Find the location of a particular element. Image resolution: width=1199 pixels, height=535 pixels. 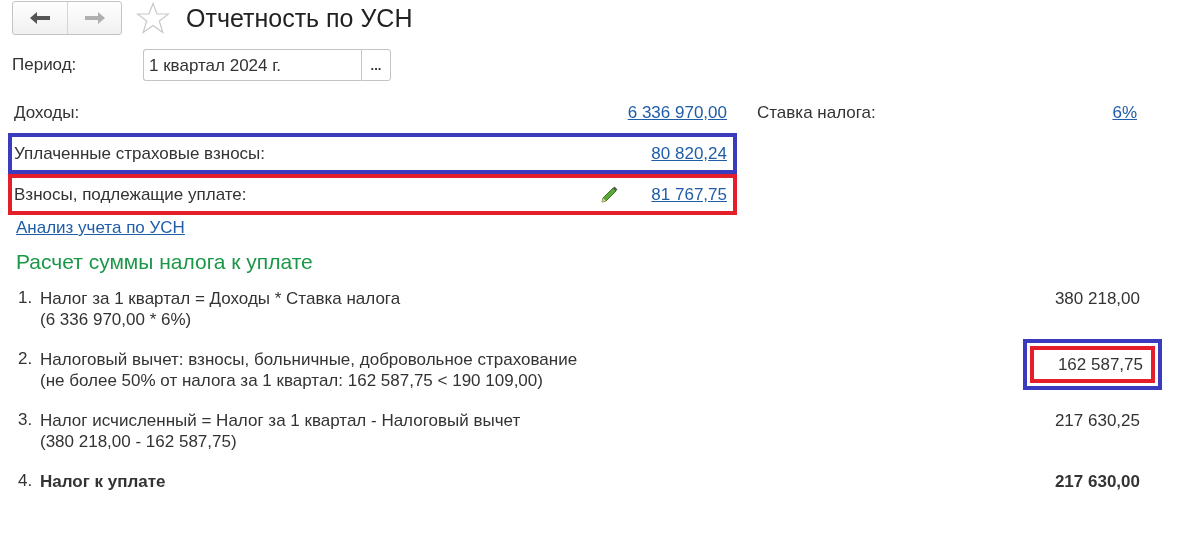

rate-link: 6% is located at coordinates (1124, 112).